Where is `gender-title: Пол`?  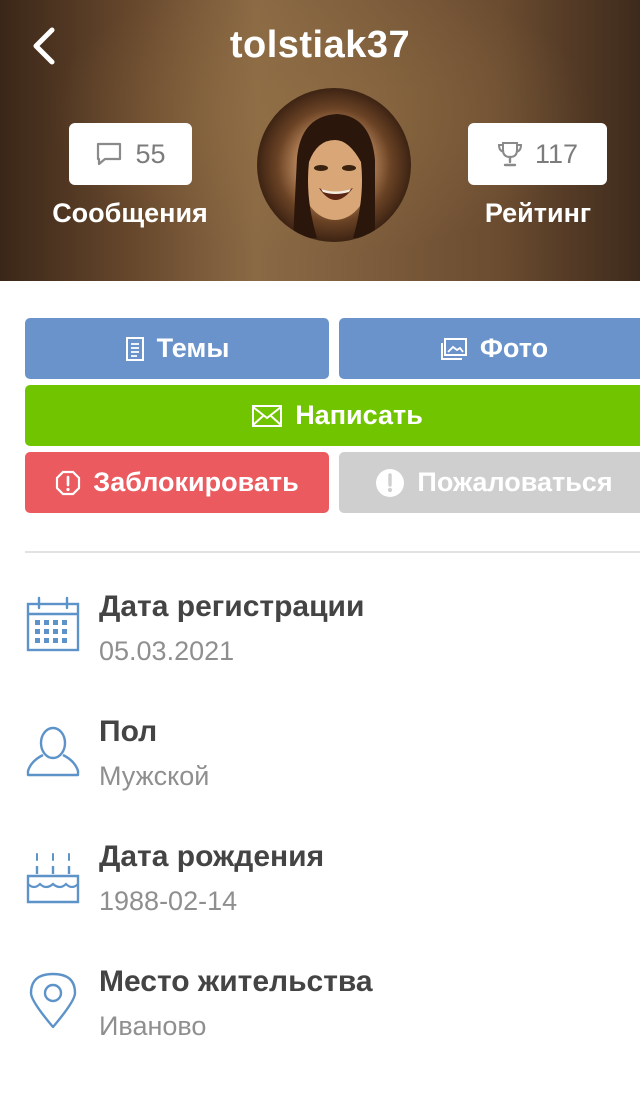
gender-title: Пол is located at coordinates (128, 731).